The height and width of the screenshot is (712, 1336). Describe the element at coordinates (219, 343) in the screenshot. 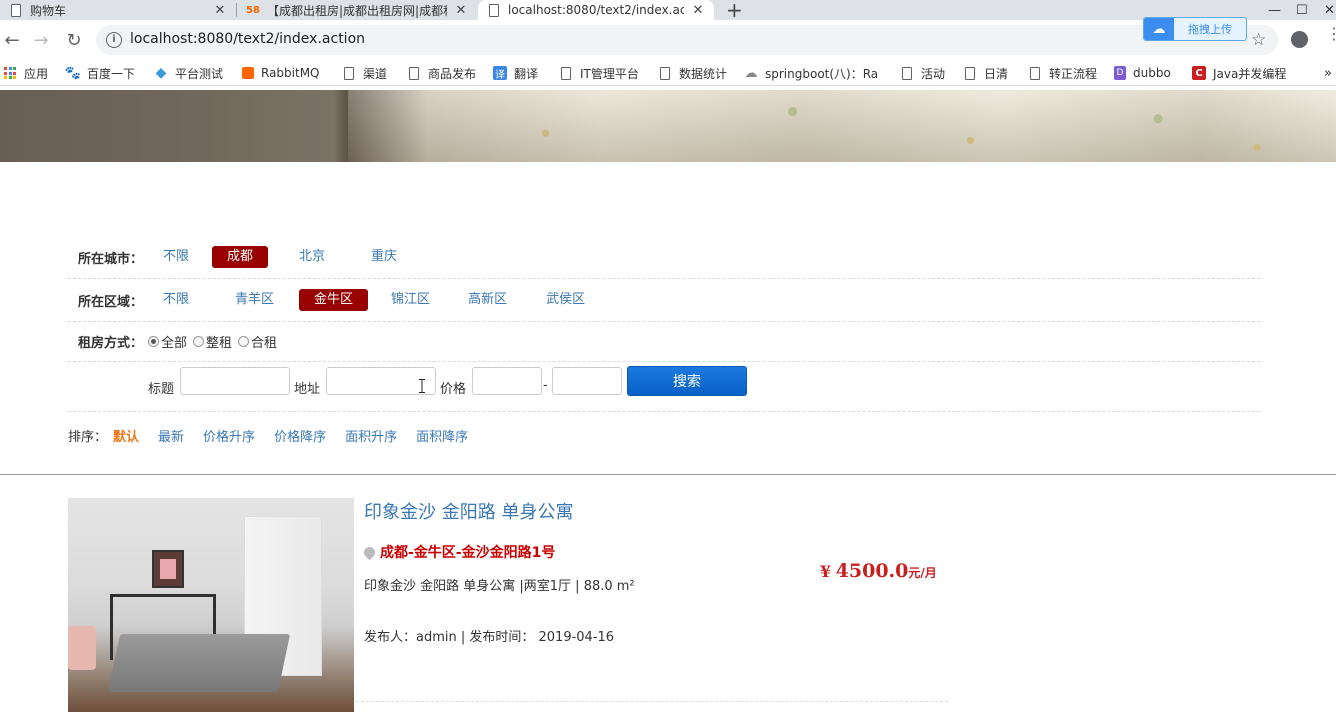

I see `radio-label: 整租` at that location.